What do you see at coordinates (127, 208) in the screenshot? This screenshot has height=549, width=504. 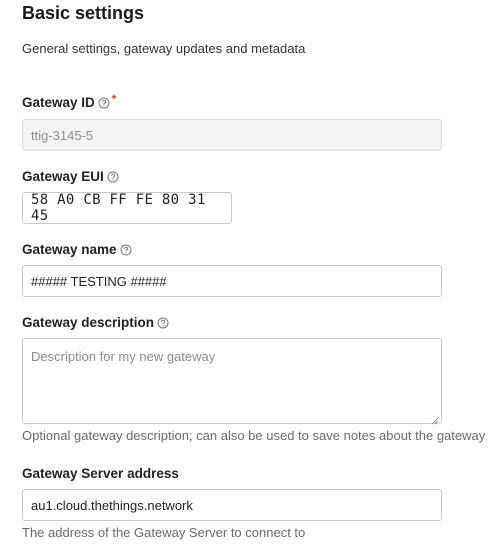 I see `gateway-eui-input: 58 A0 CB FF FE 80 31 45` at bounding box center [127, 208].